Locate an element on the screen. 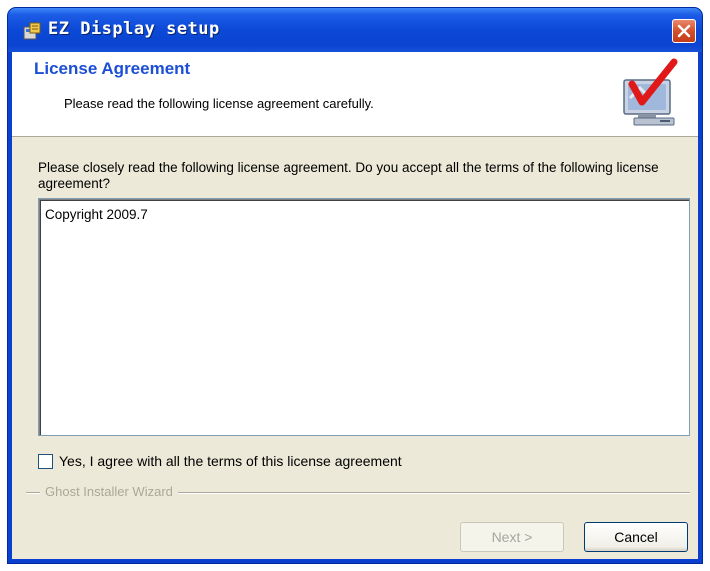 The width and height of the screenshot is (710, 571). next-button: Next > is located at coordinates (512, 537).